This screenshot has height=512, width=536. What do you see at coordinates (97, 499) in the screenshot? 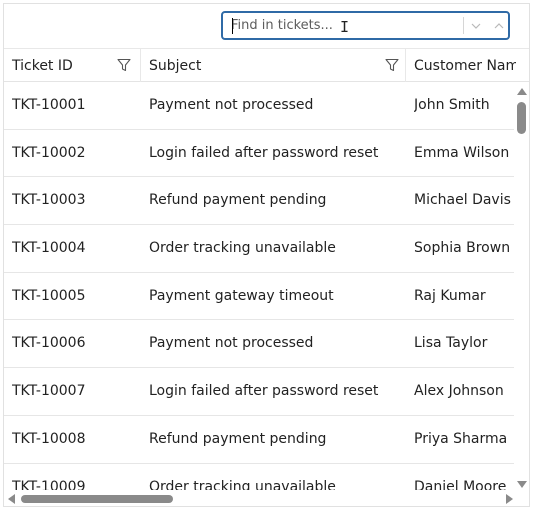
I see `horizontal-scroll-thumb` at bounding box center [97, 499].